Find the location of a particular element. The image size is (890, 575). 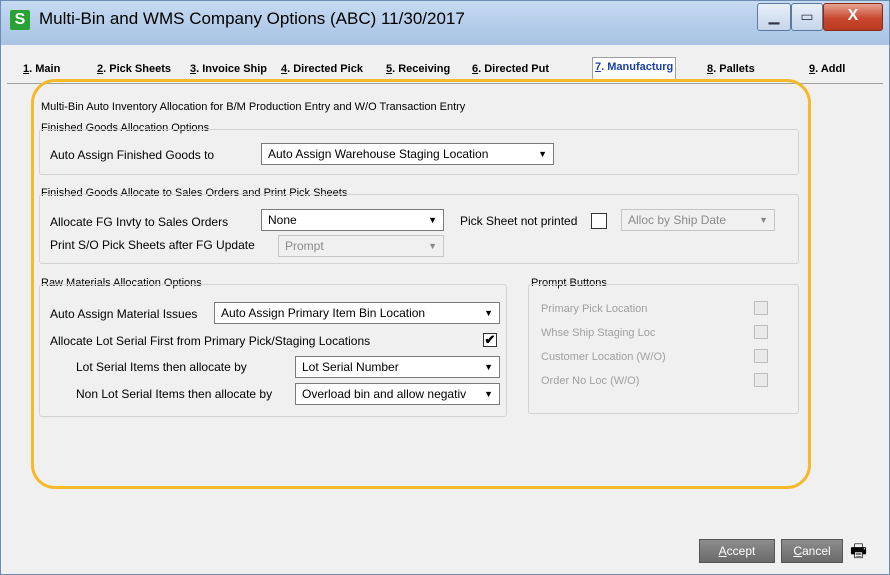

tab-manufacturing: 7. Manufacturg is located at coordinates (634, 69).